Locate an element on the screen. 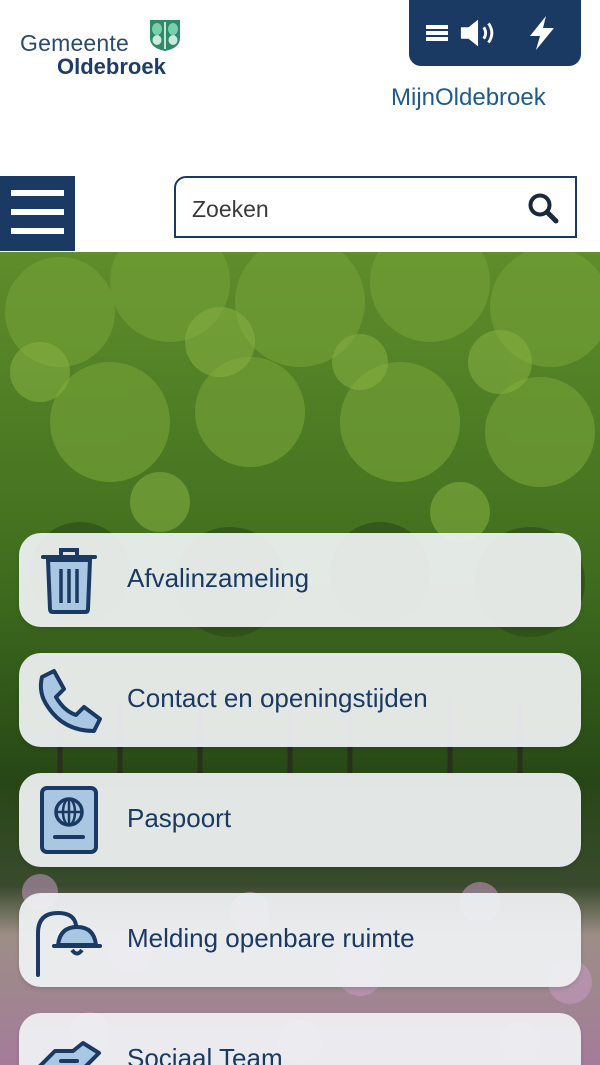 This screenshot has width=600, height=1065. tile-melding-openbare-ruimte: Melding openbare ruimte is located at coordinates (300, 940).